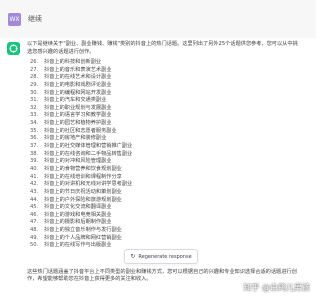  I want to click on list-item-text: 抖音上的节日庆祝活动和策划副业, so click(83, 191).